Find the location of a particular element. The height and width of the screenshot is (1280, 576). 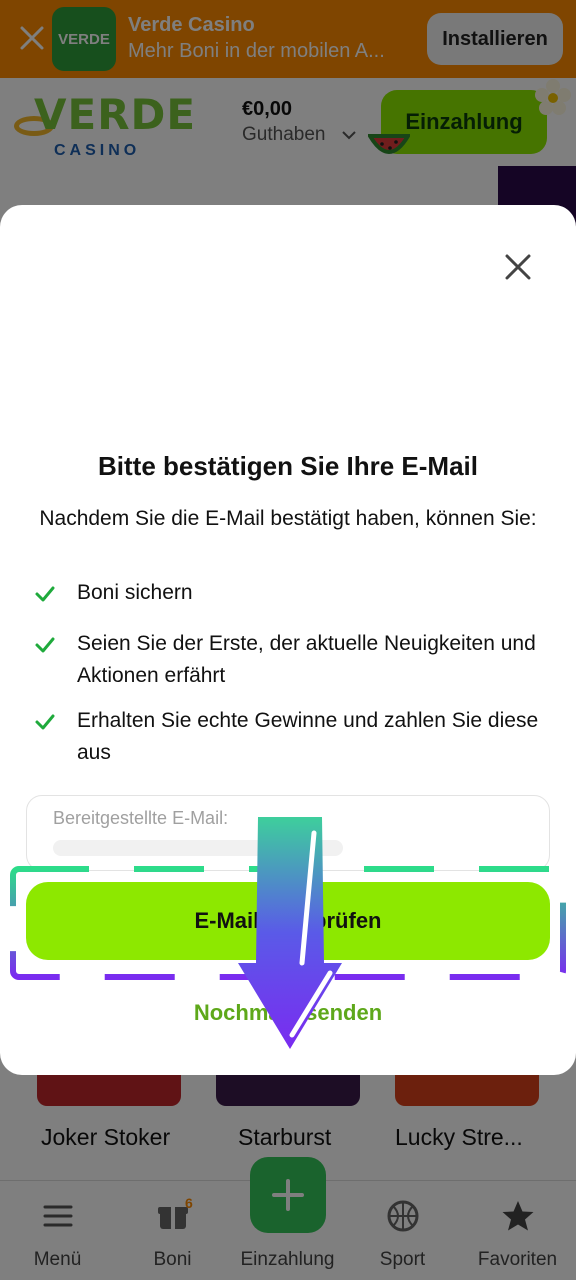

close-icon is located at coordinates (518, 267).